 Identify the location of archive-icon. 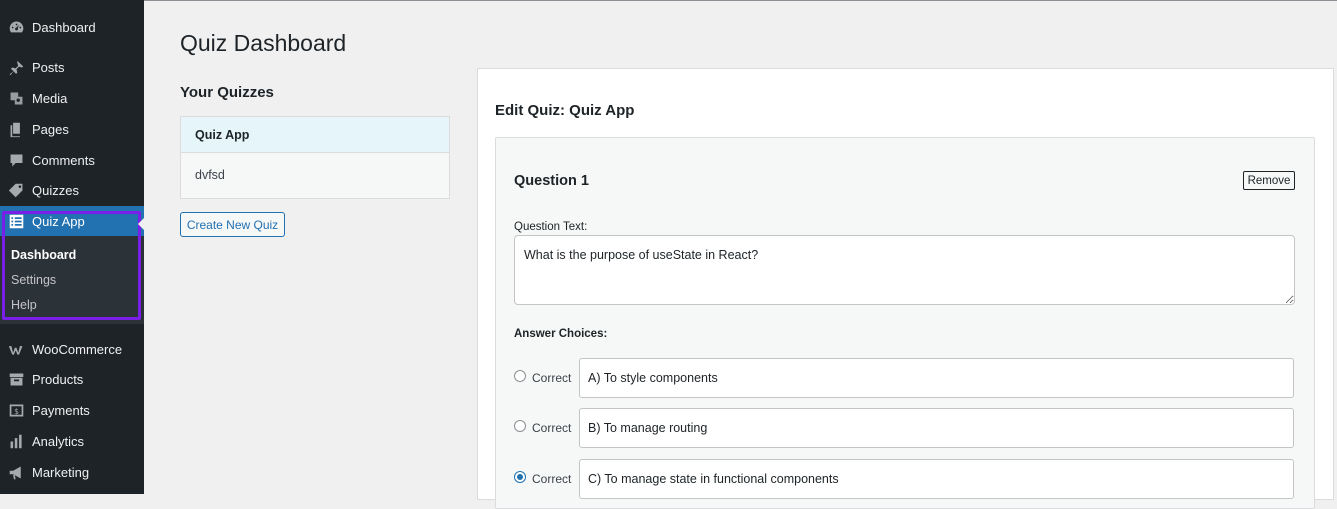
(16, 379).